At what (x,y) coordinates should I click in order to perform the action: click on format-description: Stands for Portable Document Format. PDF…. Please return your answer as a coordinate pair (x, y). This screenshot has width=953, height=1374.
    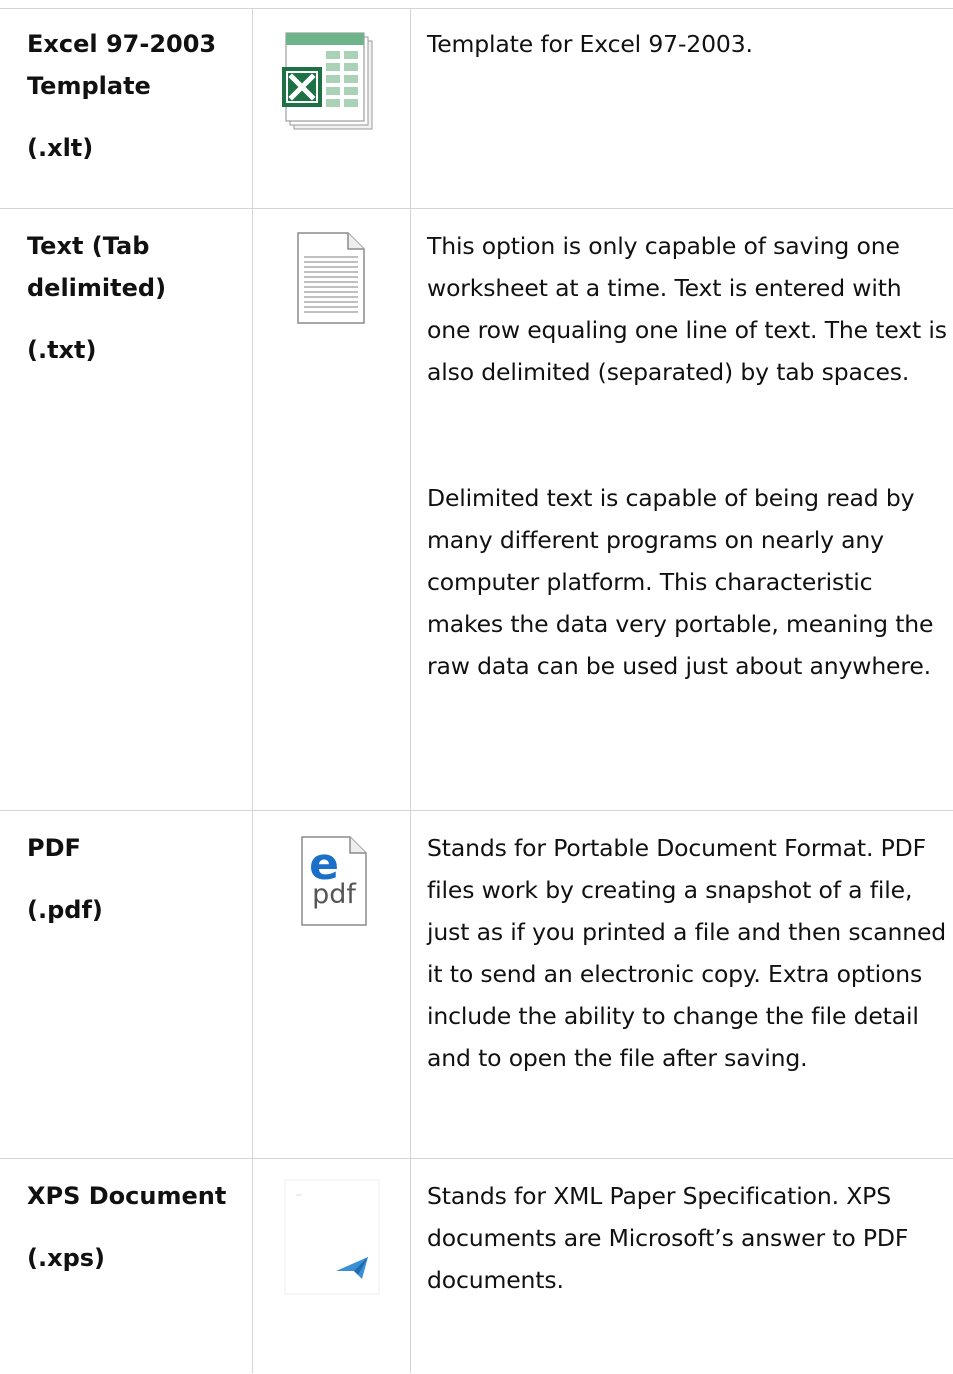
    Looking at the image, I should click on (687, 953).